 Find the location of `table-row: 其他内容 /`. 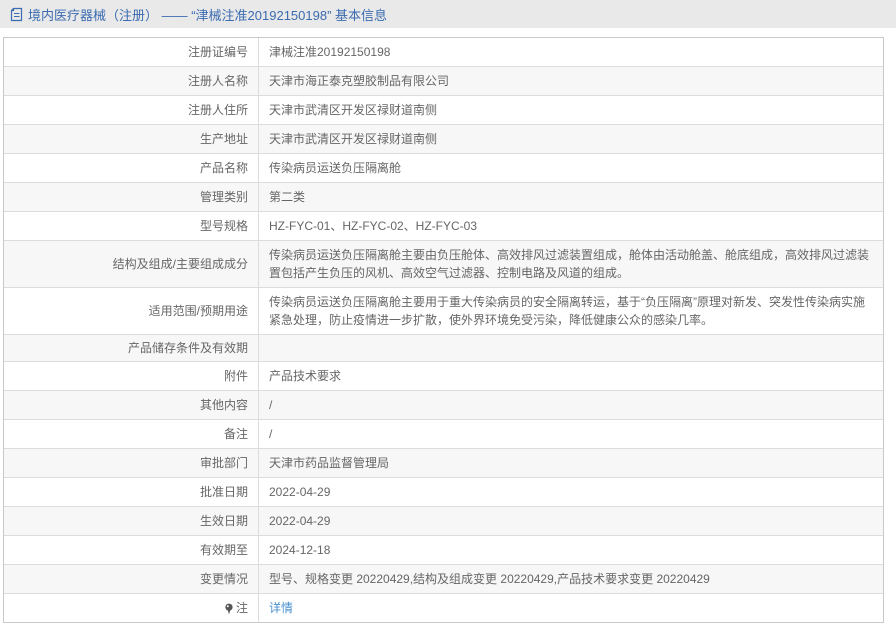

table-row: 其他内容 / is located at coordinates (443, 404).